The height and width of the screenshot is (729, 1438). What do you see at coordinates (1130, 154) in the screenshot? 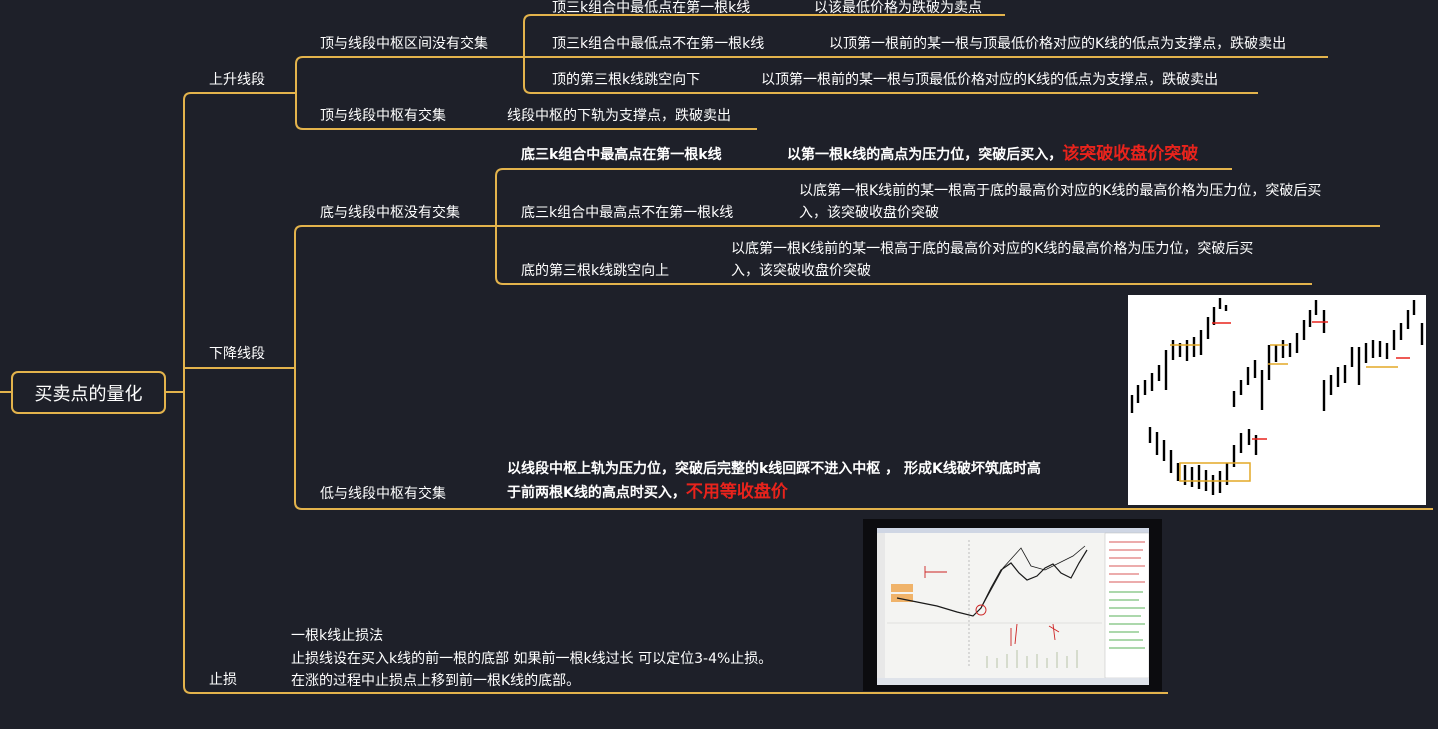
I see `node-down-action-1-emphasis: 该突破收盘价突破` at bounding box center [1130, 154].